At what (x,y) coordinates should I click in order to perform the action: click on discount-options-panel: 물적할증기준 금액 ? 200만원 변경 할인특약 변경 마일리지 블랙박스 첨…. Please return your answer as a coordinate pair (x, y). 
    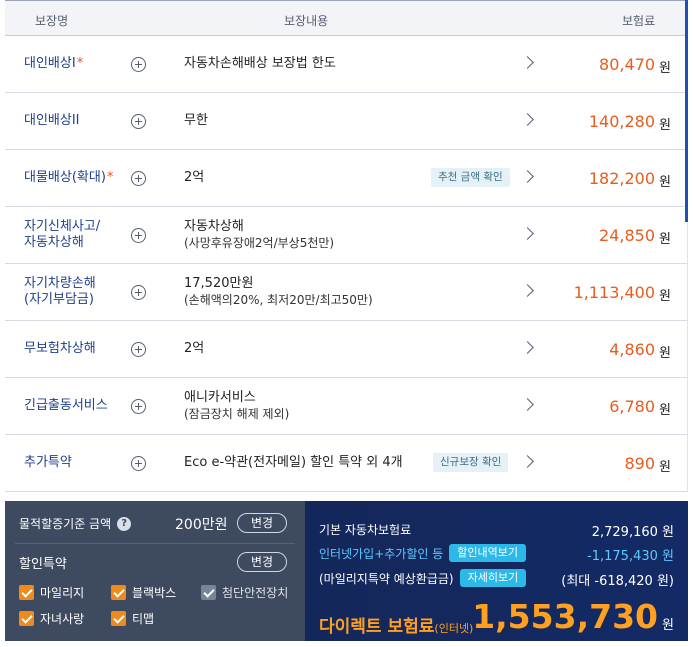
    Looking at the image, I should click on (155, 571).